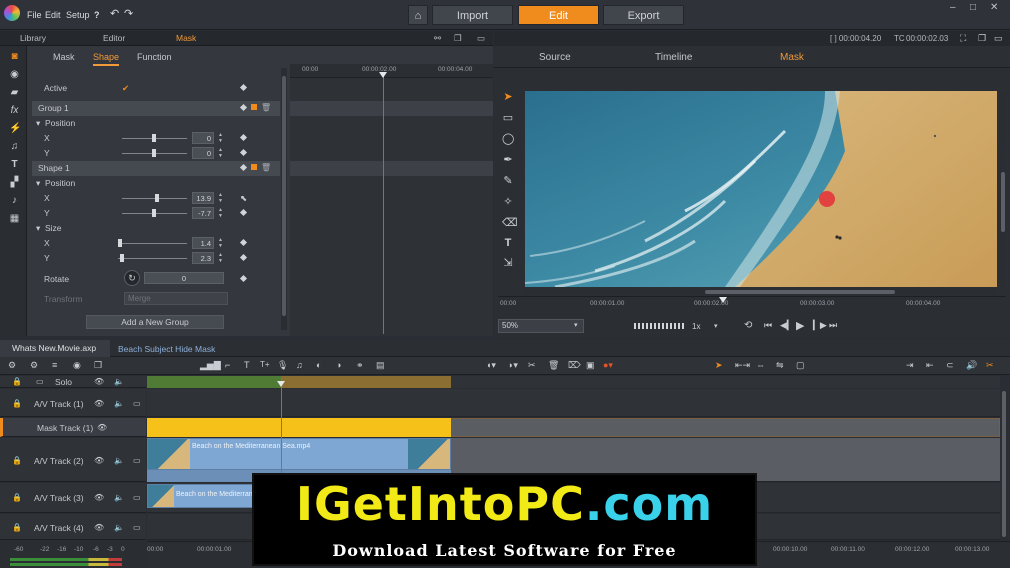 The image size is (1010, 568). What do you see at coordinates (154, 57) in the screenshot?
I see `subtab-function: Function` at bounding box center [154, 57].